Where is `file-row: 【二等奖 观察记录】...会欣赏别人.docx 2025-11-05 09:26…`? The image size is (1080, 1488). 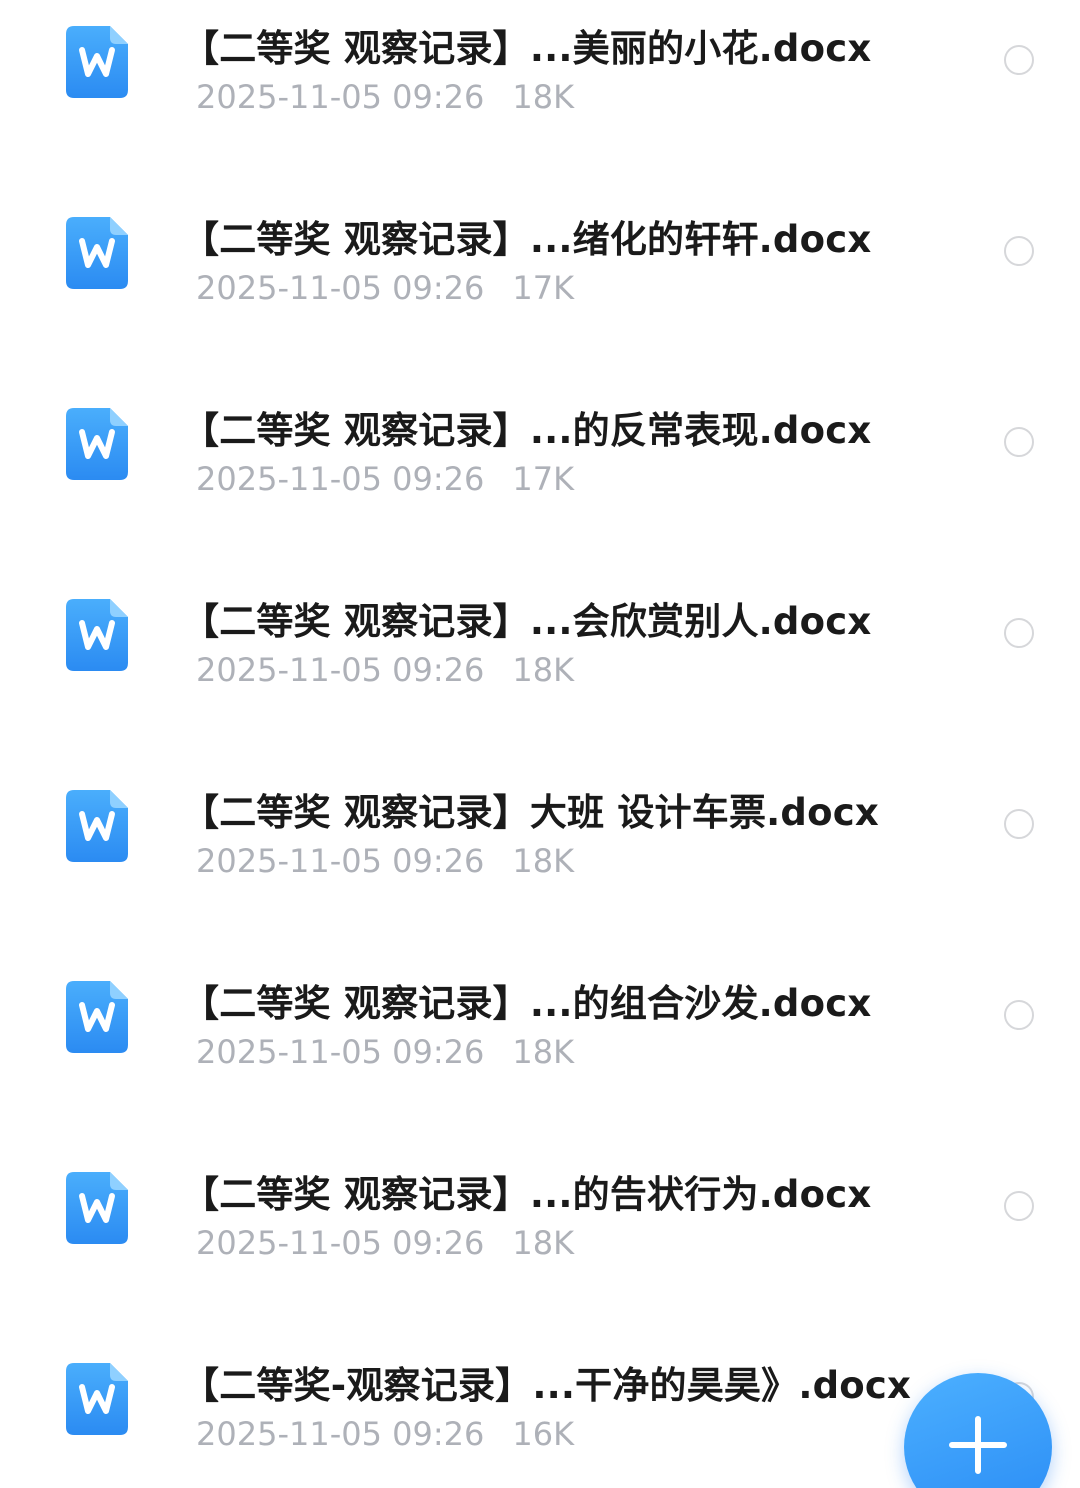
file-row: 【二等奖 观察记录】...会欣赏别人.docx 2025-11-05 09:26… is located at coordinates (540, 668).